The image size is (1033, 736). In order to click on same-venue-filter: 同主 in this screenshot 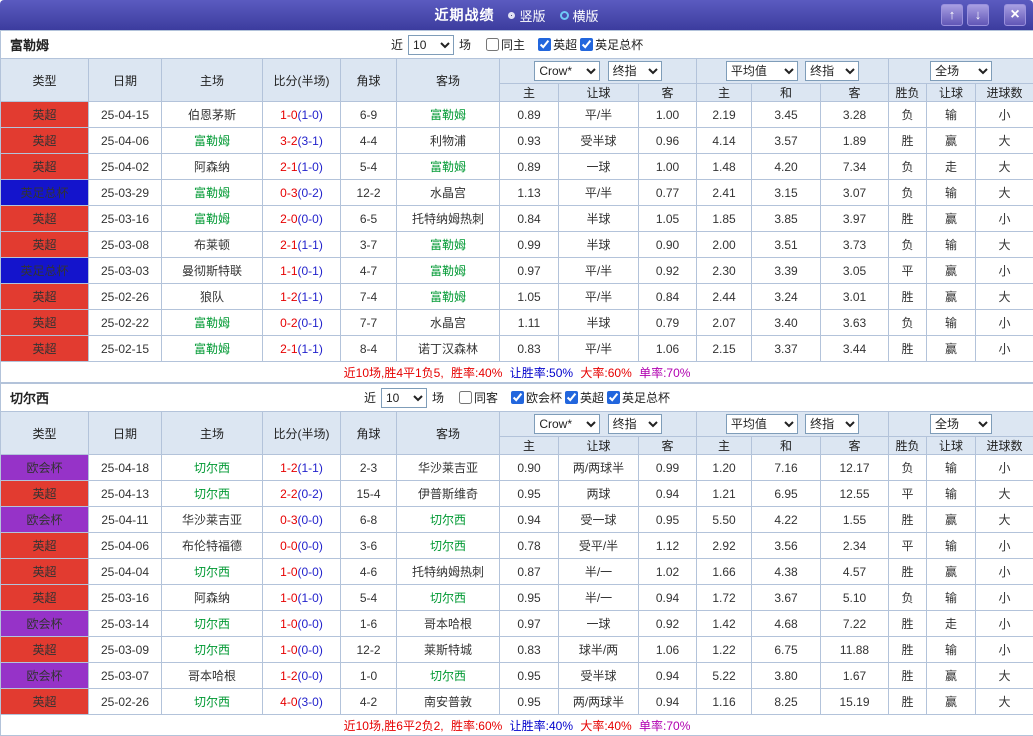, I will do `click(505, 44)`.